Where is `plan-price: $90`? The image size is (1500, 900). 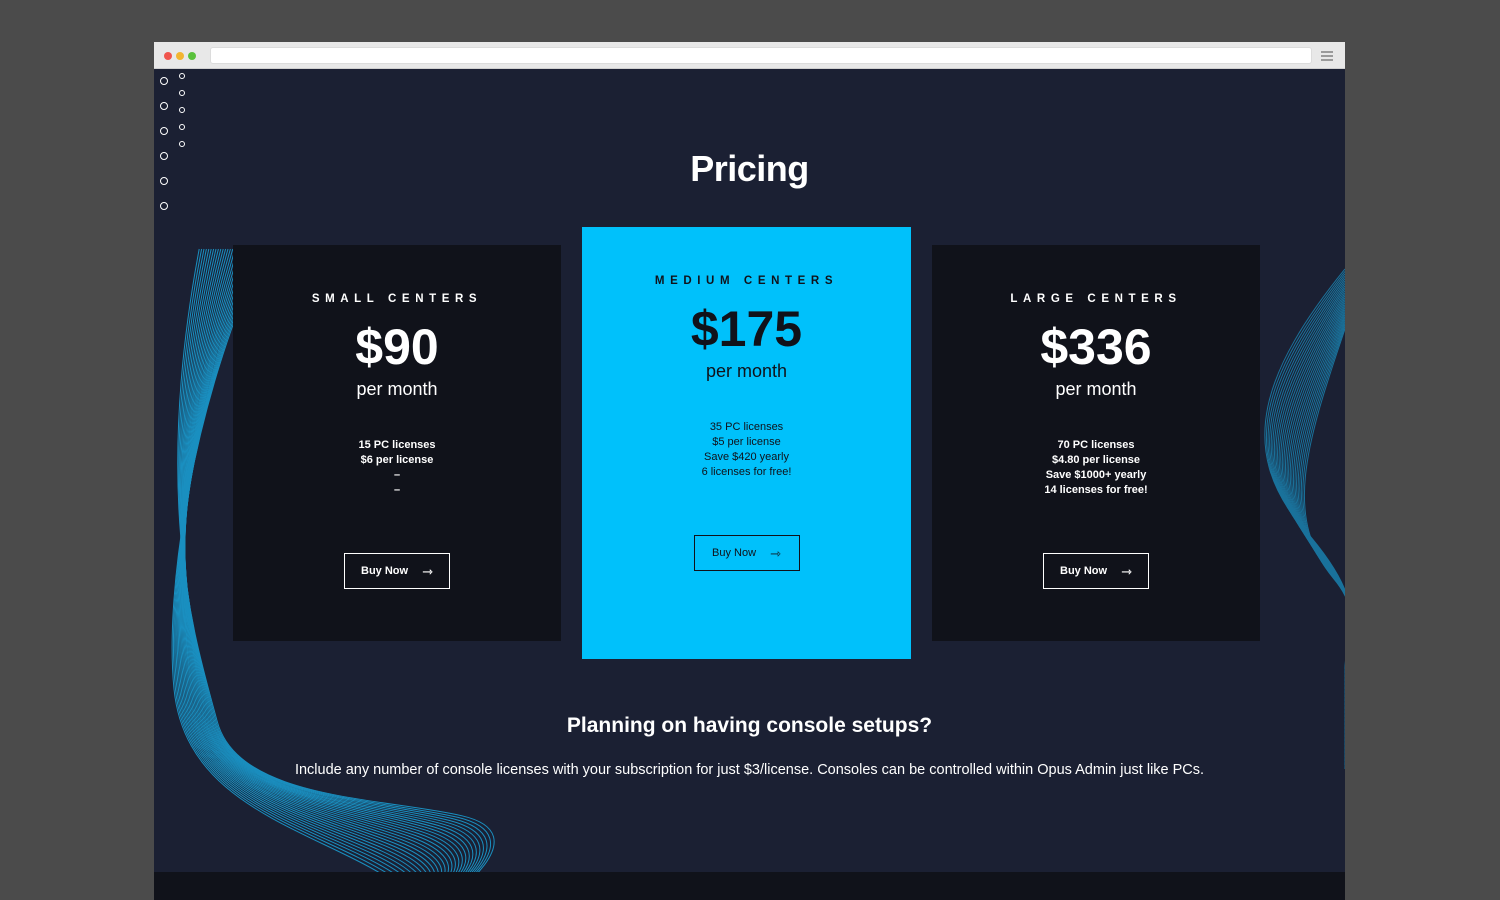 plan-price: $90 is located at coordinates (397, 347).